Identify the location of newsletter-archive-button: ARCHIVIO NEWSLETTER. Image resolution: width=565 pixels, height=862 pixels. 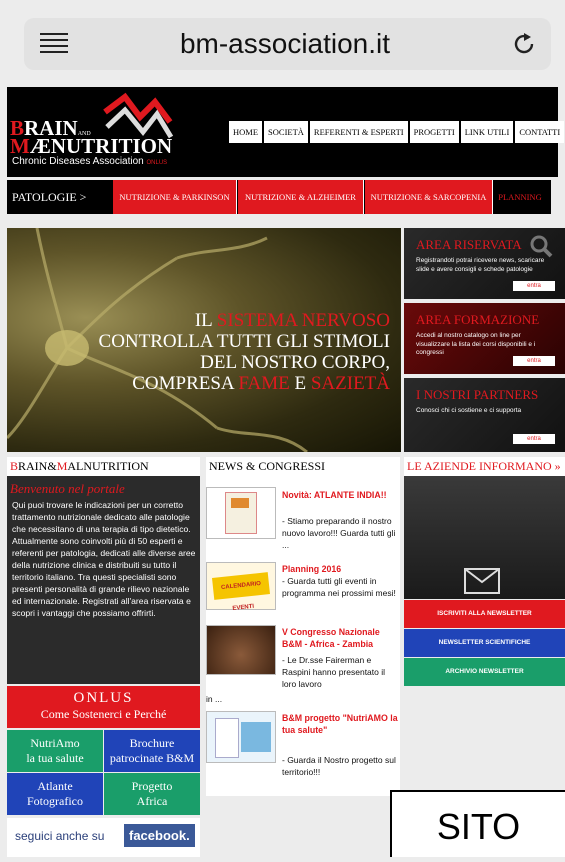
(484, 672).